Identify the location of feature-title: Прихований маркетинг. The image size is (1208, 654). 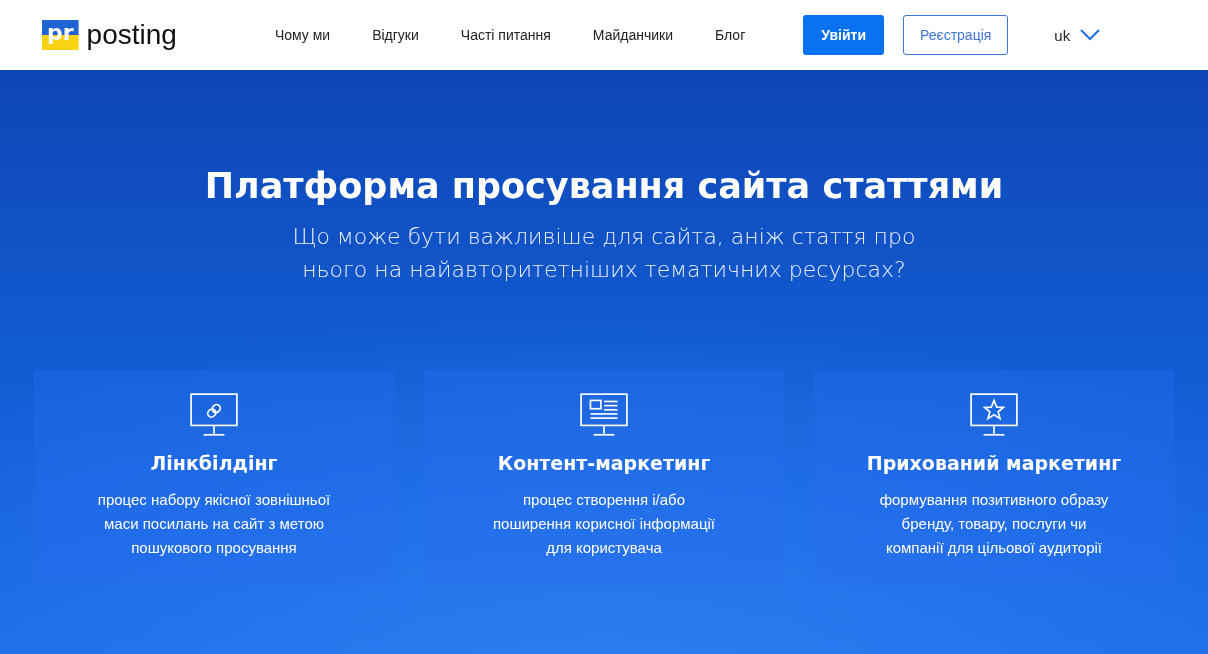
(994, 463).